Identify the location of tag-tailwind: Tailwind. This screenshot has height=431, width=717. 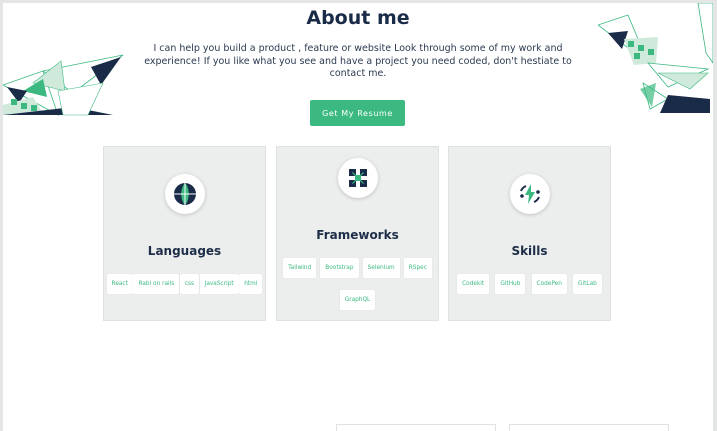
(300, 268).